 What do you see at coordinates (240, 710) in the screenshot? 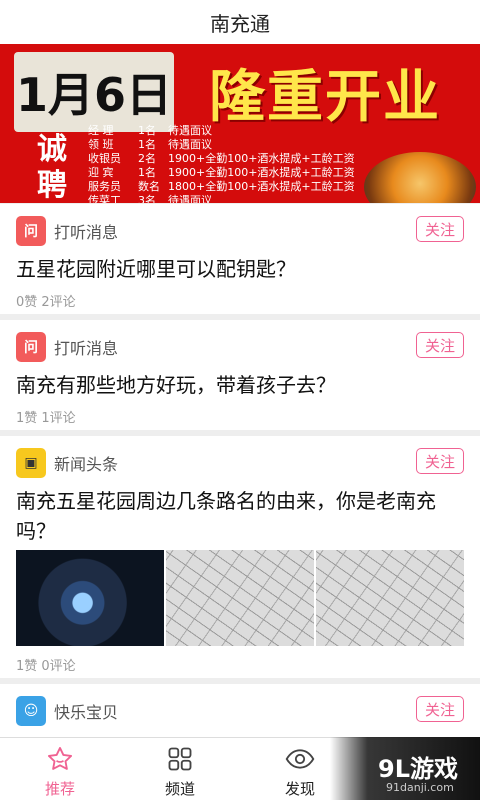
I see `post-card: ☺ 快乐宝贝 关注` at bounding box center [240, 710].